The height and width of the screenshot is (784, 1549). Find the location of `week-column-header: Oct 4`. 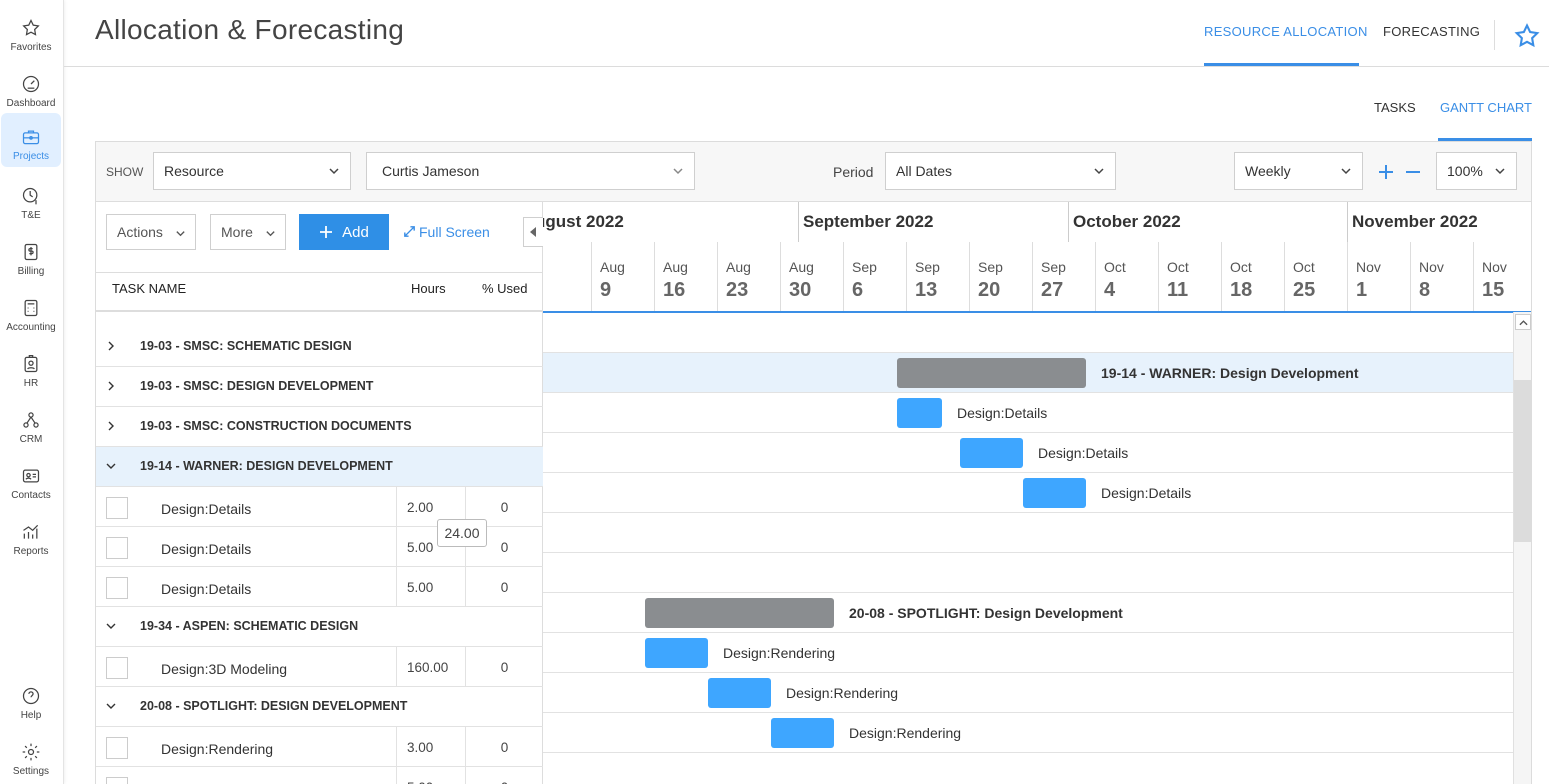

week-column-header: Oct 4 is located at coordinates (1126, 277).